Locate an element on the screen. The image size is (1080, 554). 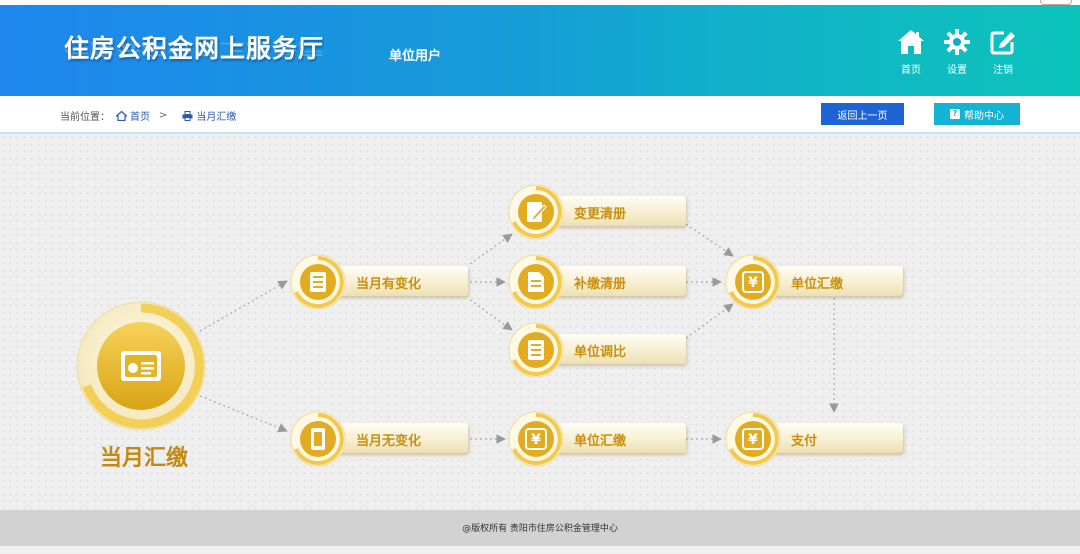
flow-node-pay-label: 支付 is located at coordinates (804, 441).